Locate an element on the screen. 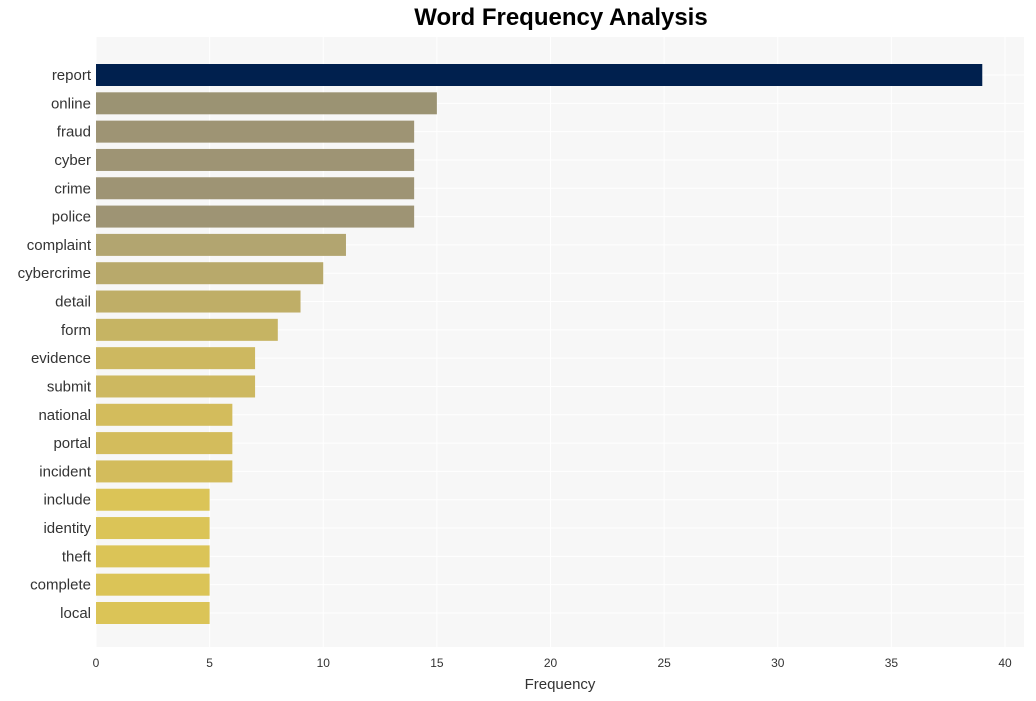 Image resolution: width=1036 pixels, height=701 pixels. x-tick-20: 20 is located at coordinates (551, 663).